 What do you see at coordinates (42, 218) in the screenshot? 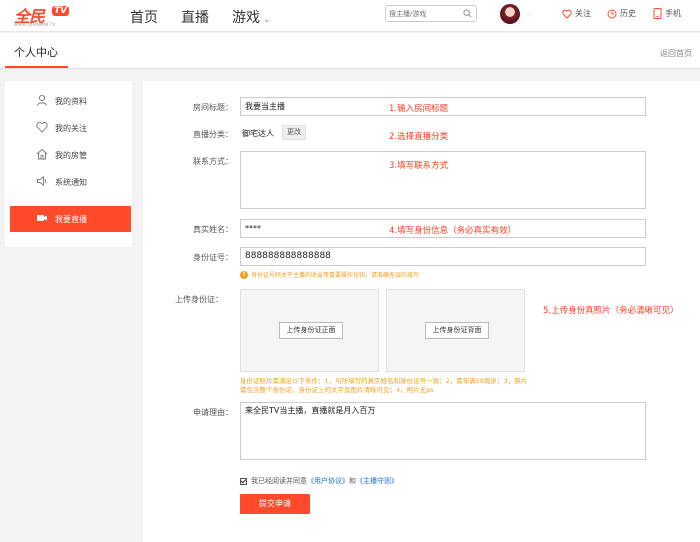
I see `camera-icon` at bounding box center [42, 218].